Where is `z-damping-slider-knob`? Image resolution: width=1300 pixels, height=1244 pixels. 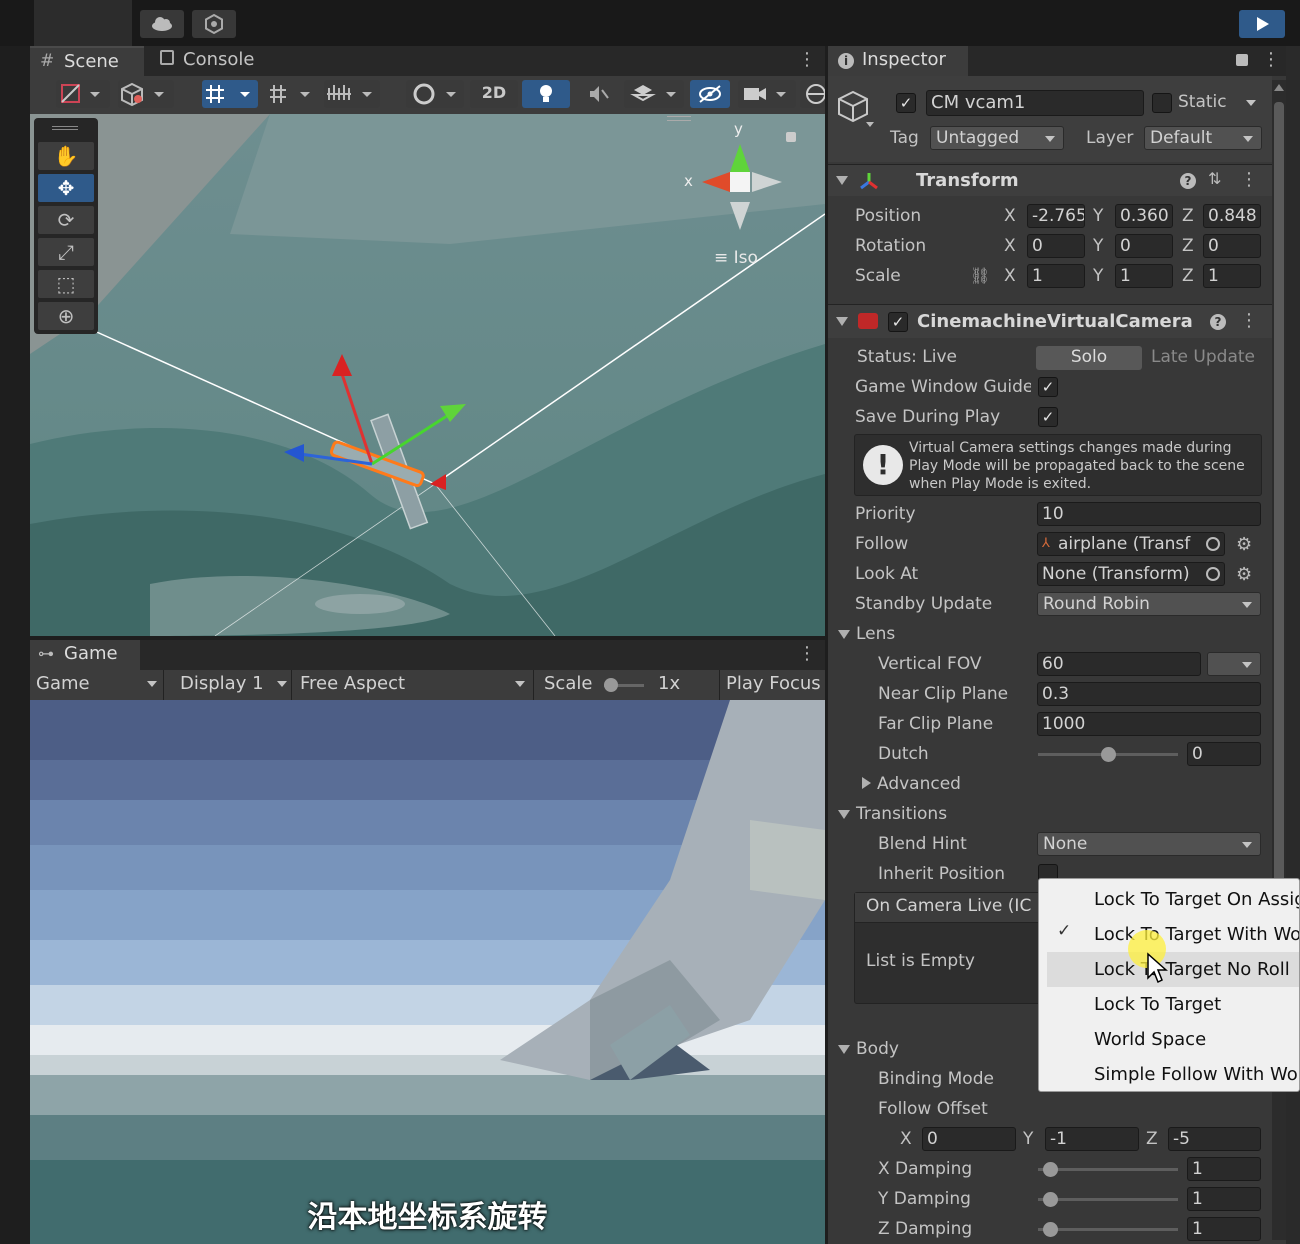
z-damping-slider-knob is located at coordinates (1050, 1229).